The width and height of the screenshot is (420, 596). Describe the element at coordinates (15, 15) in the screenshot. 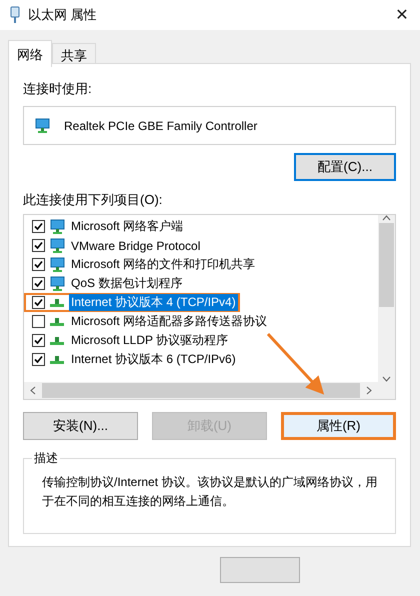

I see `ethernet-plug-icon` at that location.